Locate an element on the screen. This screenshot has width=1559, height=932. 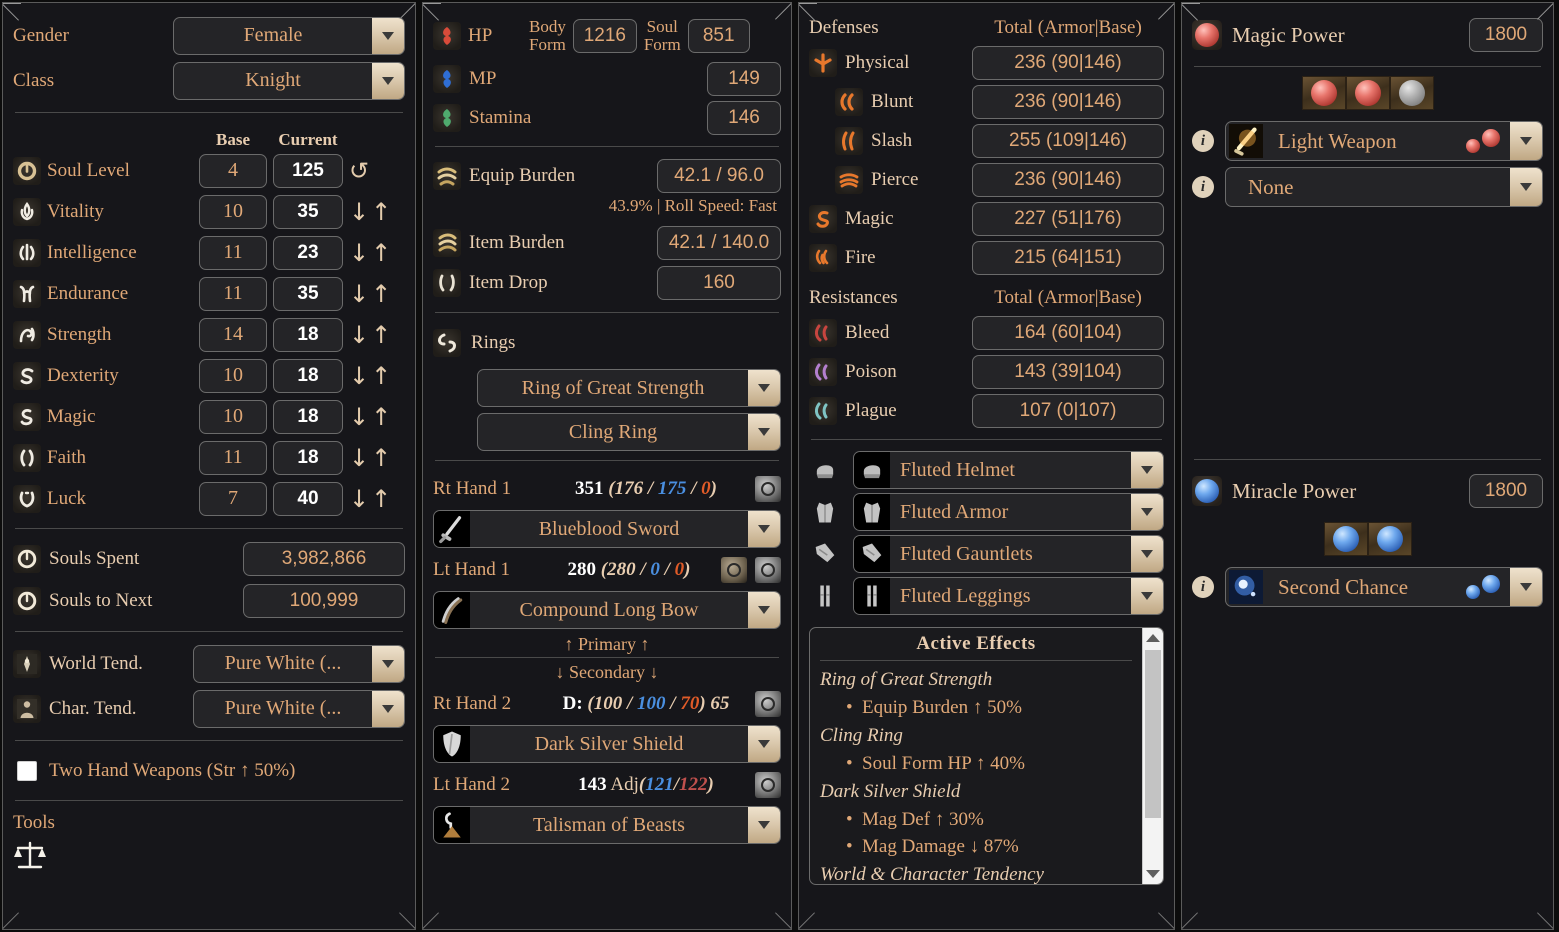
gender-select: Female is located at coordinates (289, 35).